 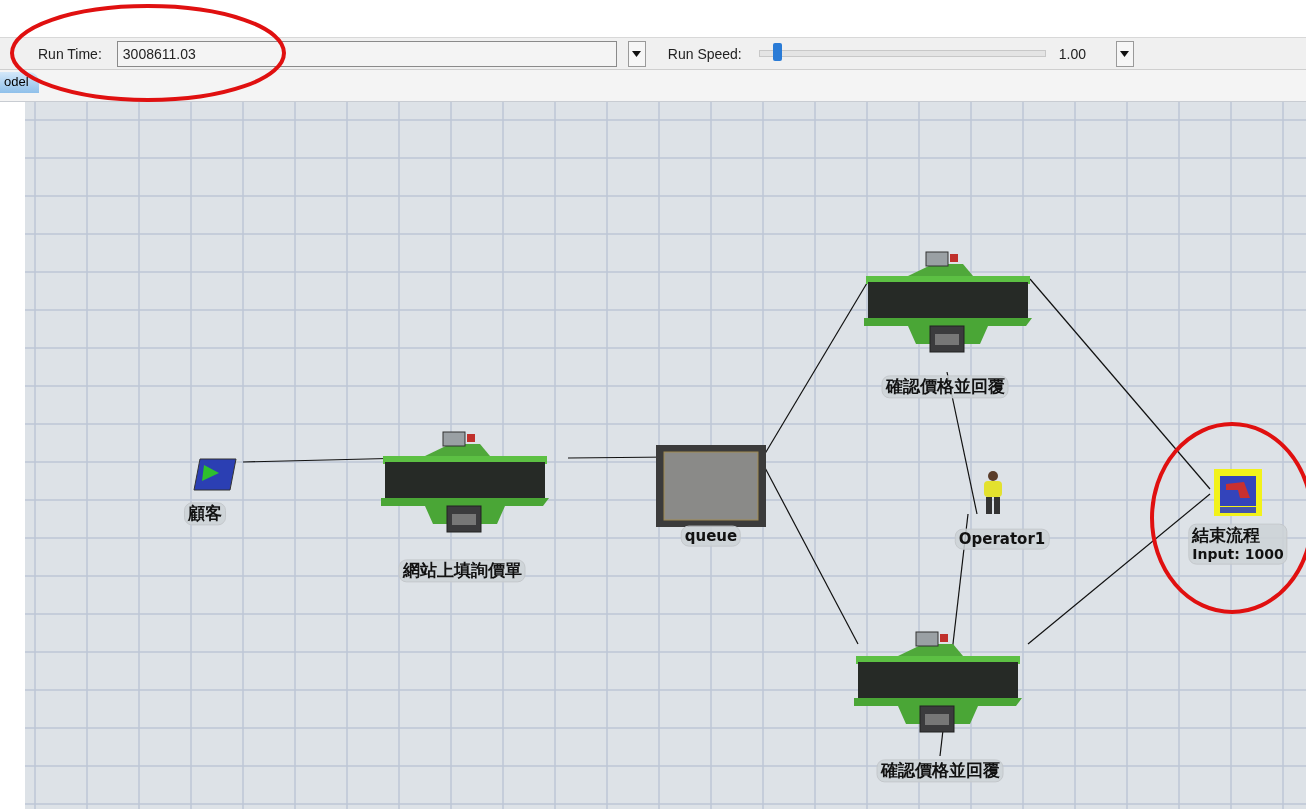 What do you see at coordinates (704, 53) in the screenshot?
I see `run-speed-label: Run Speed:` at bounding box center [704, 53].